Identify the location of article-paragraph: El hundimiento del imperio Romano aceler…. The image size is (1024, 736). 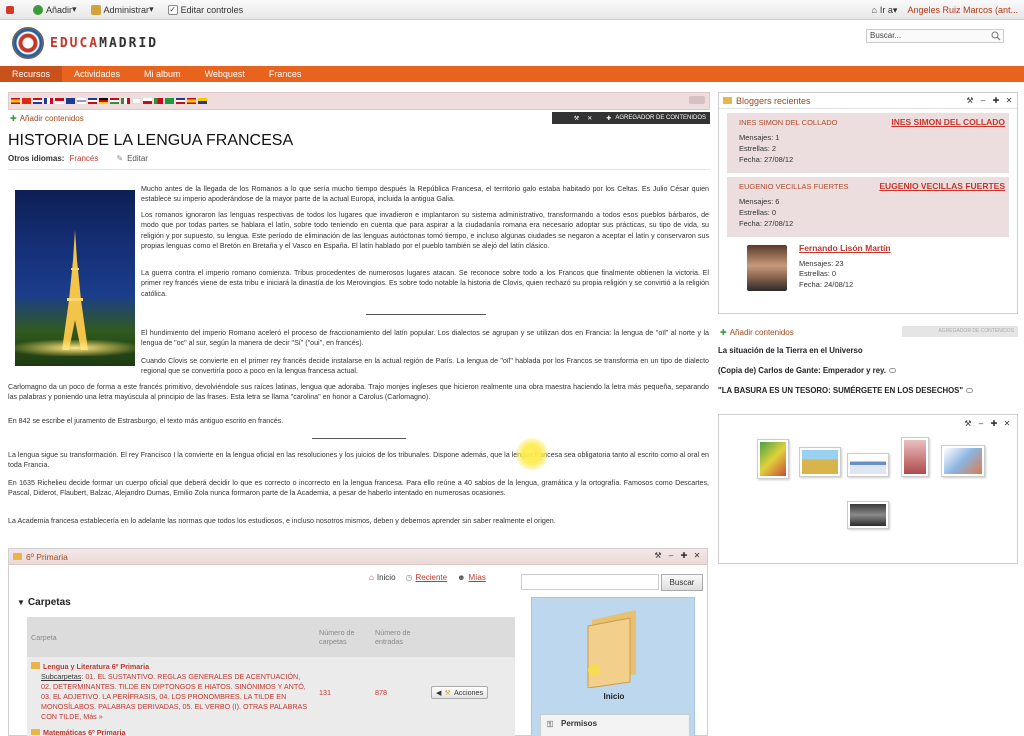
(425, 338).